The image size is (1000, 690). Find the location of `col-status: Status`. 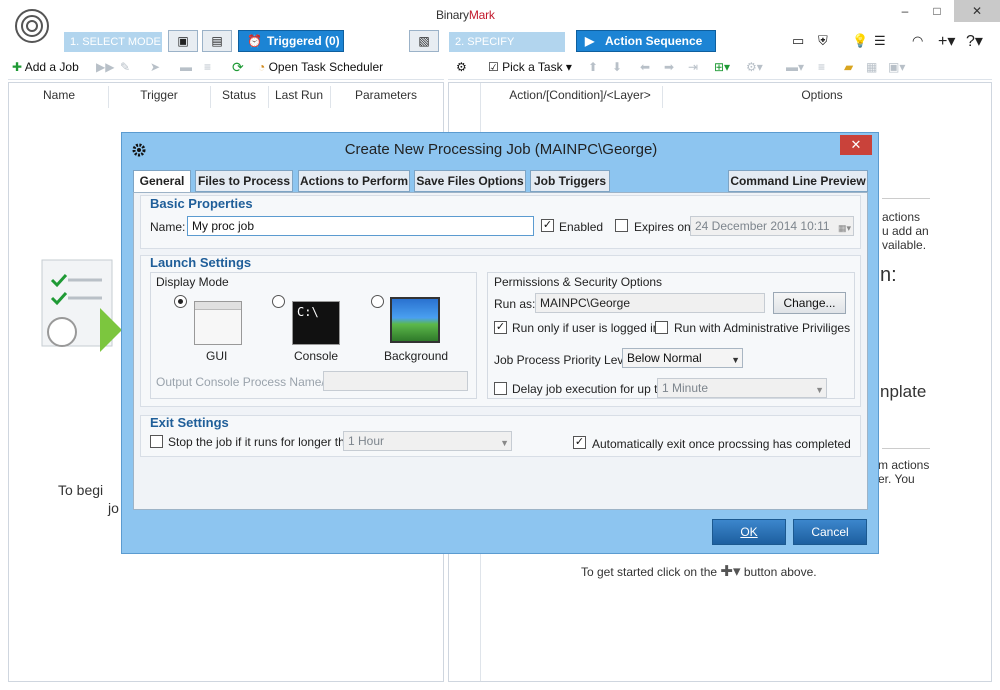

col-status: Status is located at coordinates (239, 97).